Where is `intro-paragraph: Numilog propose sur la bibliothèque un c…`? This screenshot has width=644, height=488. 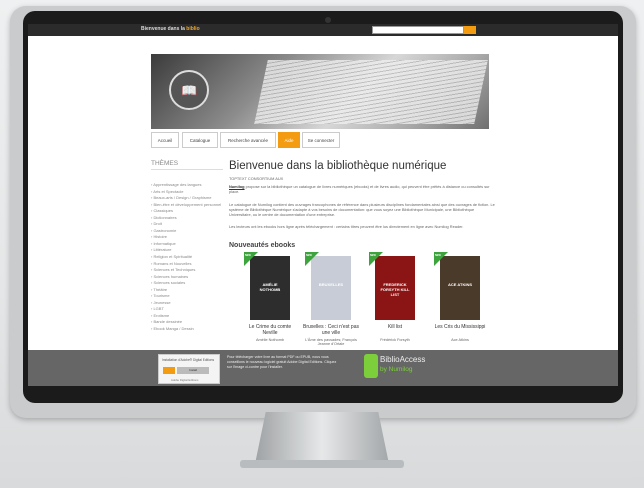
intro-paragraph: Numilog propose sur la bibliothèque un c… is located at coordinates (363, 189).